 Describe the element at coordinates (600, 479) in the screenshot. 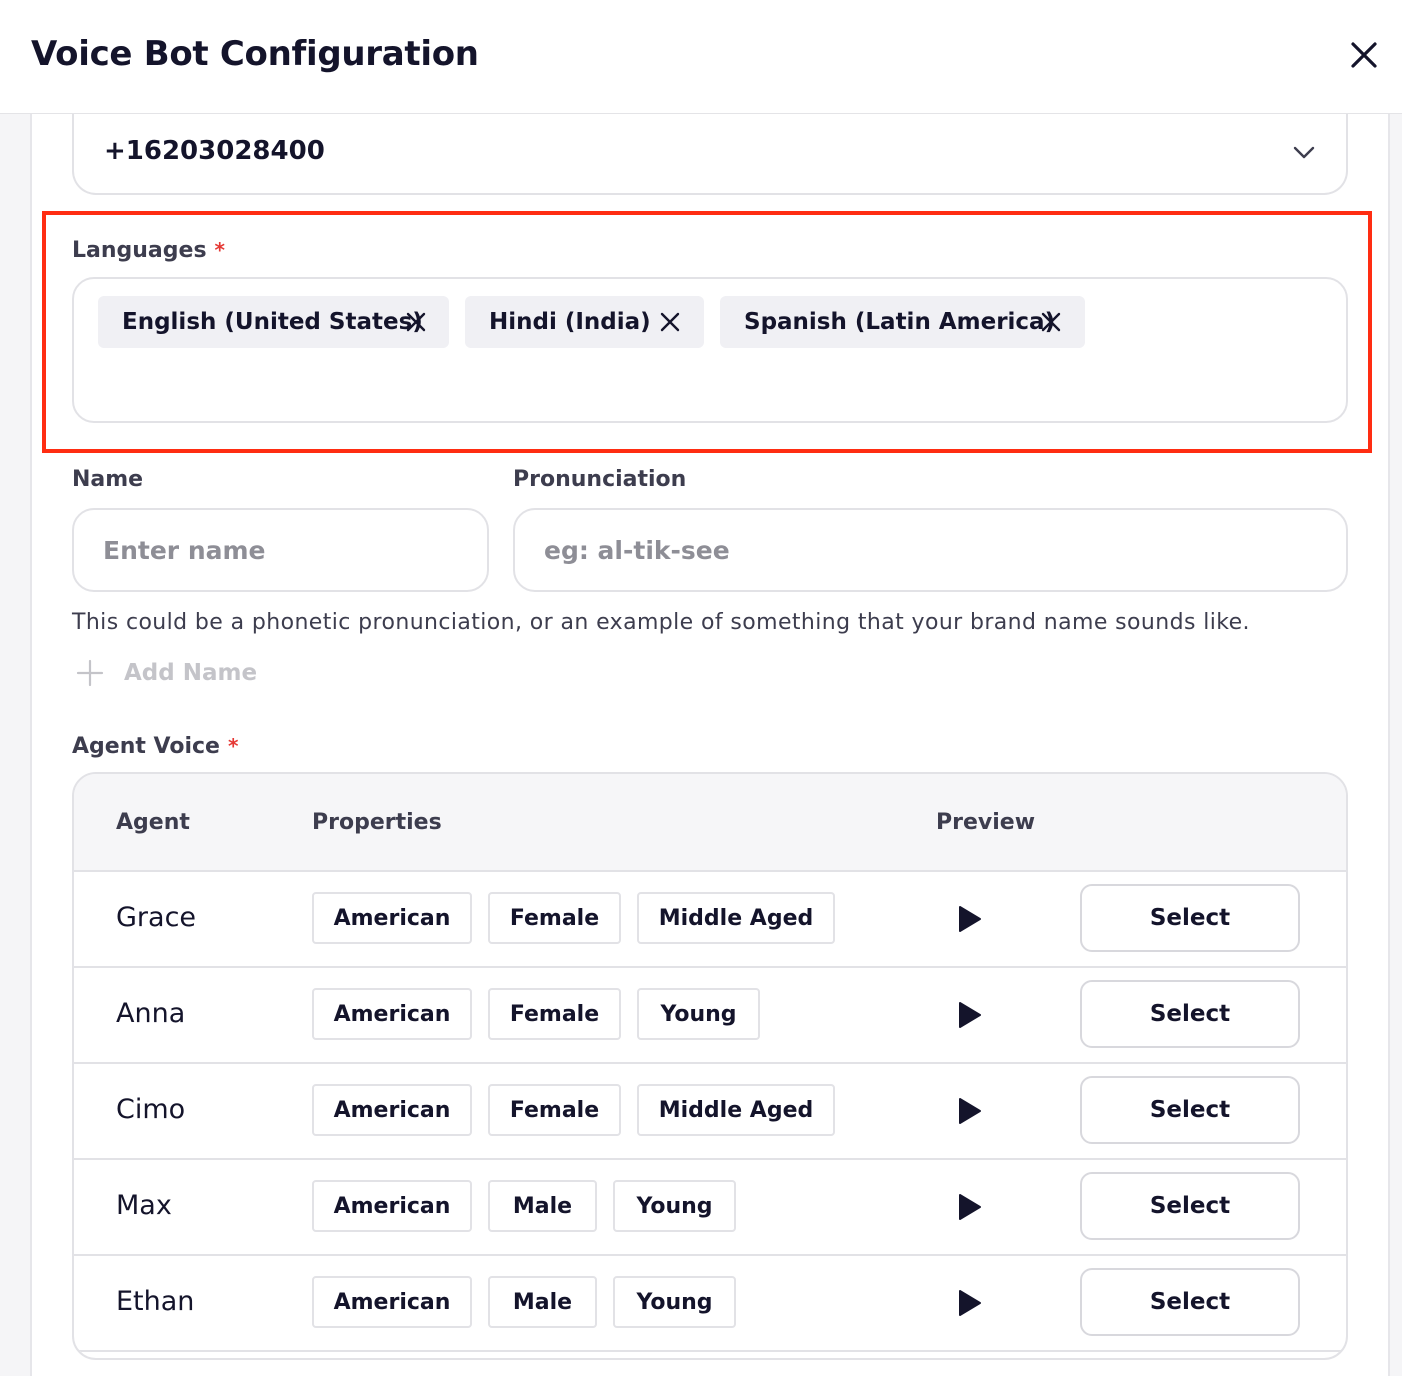

I see `pronunciation-label: Pronunciation` at that location.